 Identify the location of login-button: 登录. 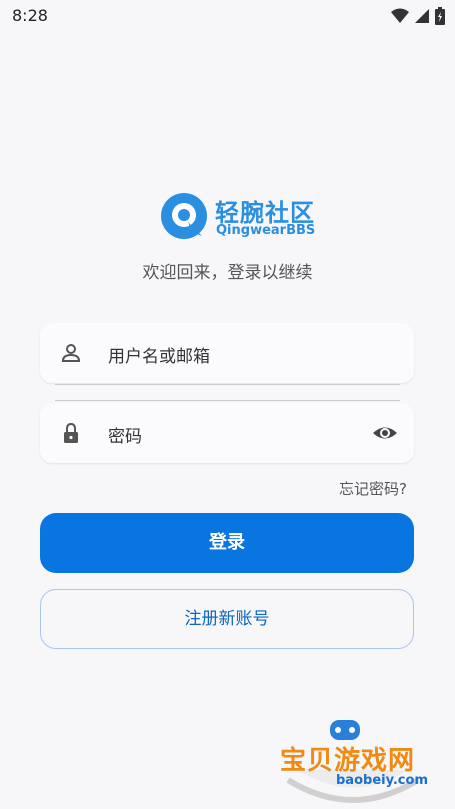
(227, 543).